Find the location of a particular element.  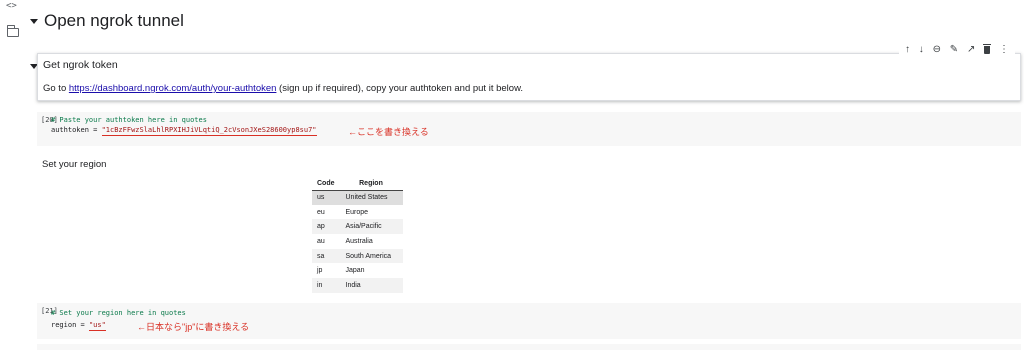

region-name: India is located at coordinates (353, 285).